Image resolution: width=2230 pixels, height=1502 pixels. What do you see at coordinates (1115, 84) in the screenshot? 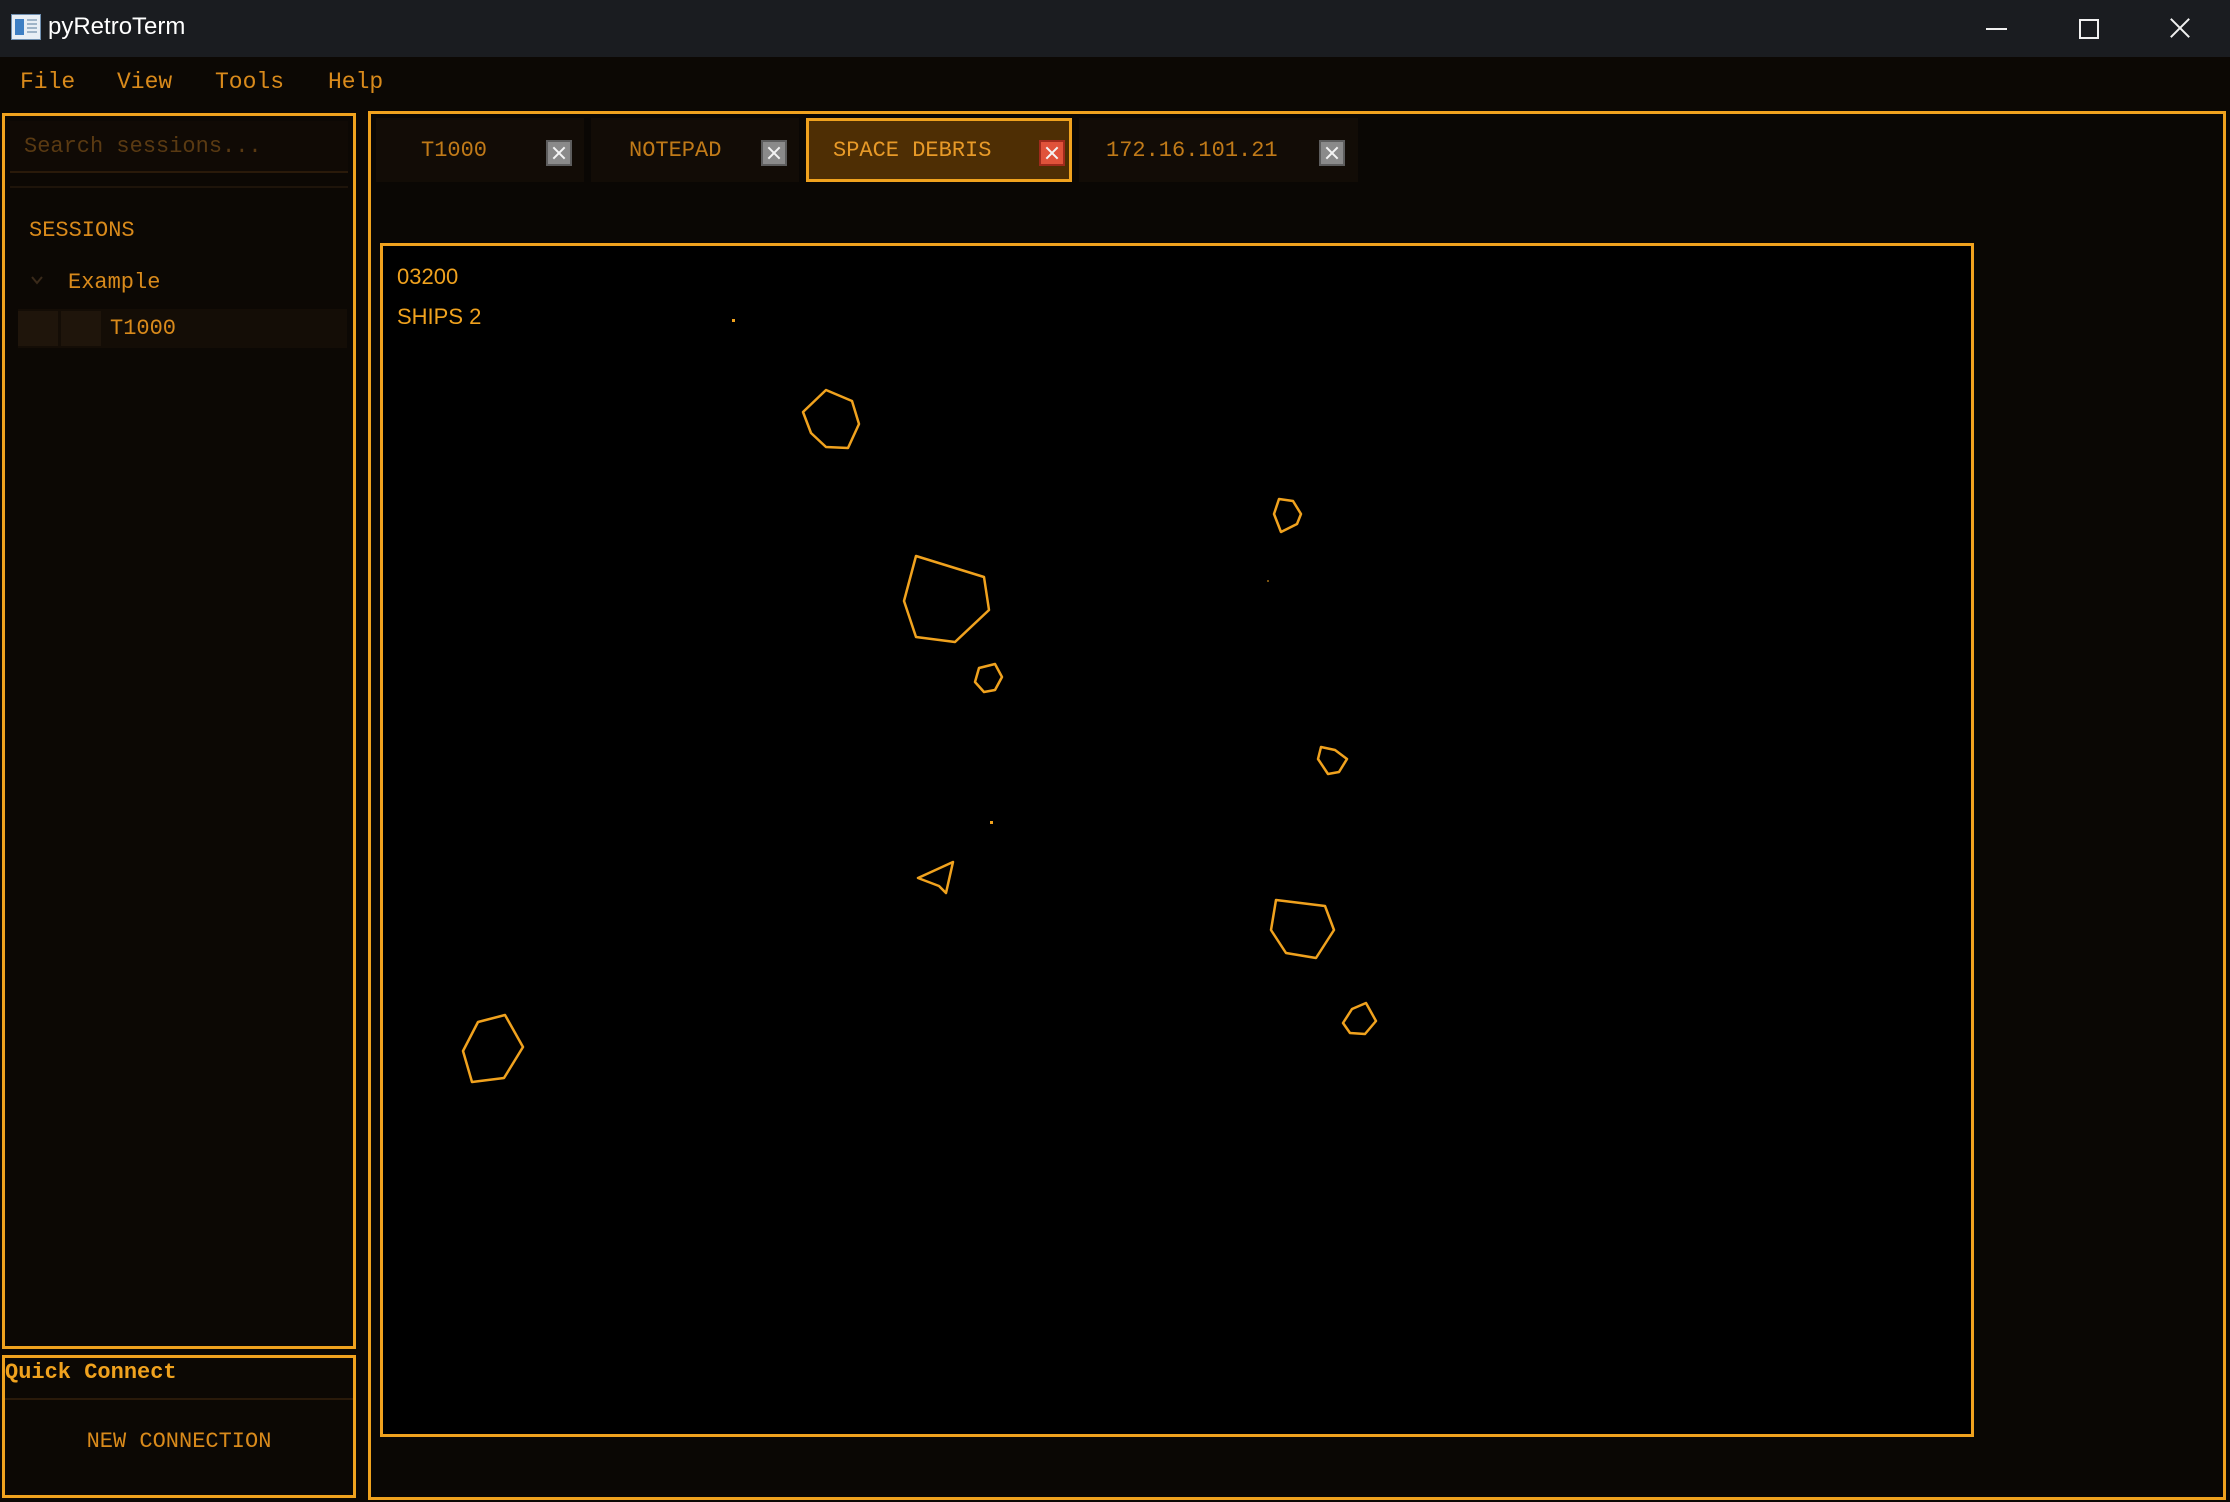
I see `menu-bar: File View Tools Help` at bounding box center [1115, 84].